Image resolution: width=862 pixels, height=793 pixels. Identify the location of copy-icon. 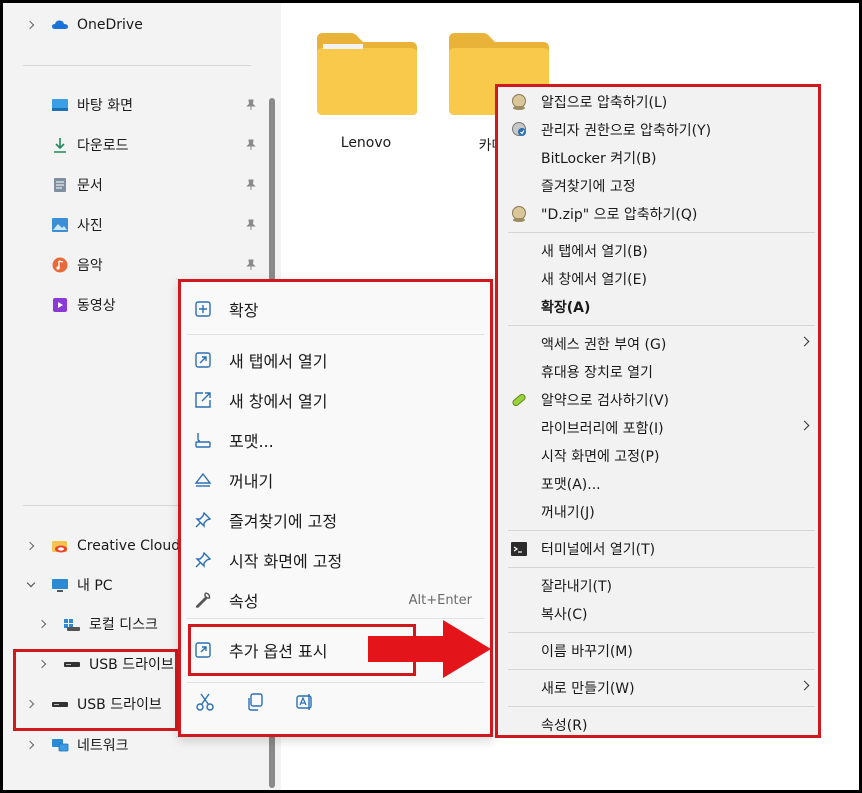
(255, 702).